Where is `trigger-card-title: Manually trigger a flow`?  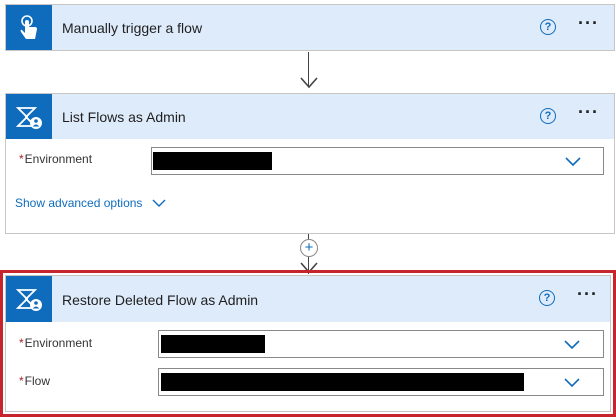 trigger-card-title: Manually trigger a flow is located at coordinates (132, 28).